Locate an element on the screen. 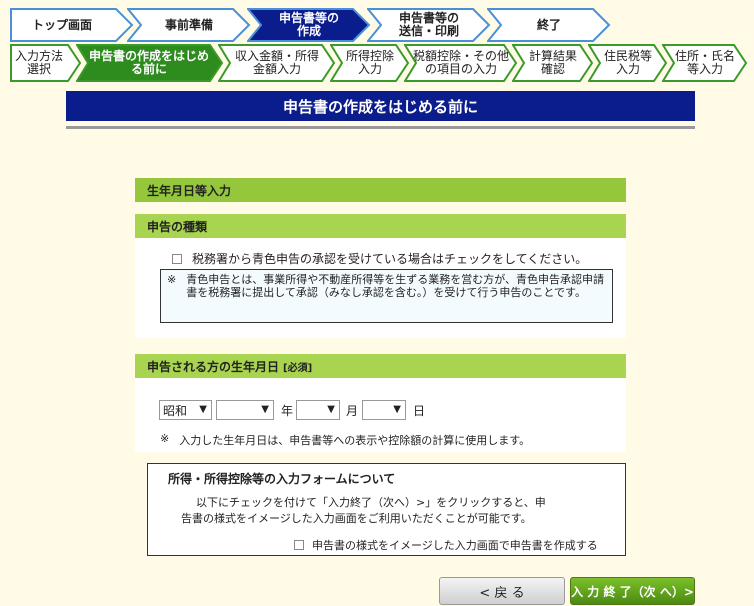 This screenshot has width=754, height=606. page-title: 申告書の作成をはじめる前に is located at coordinates (380, 106).